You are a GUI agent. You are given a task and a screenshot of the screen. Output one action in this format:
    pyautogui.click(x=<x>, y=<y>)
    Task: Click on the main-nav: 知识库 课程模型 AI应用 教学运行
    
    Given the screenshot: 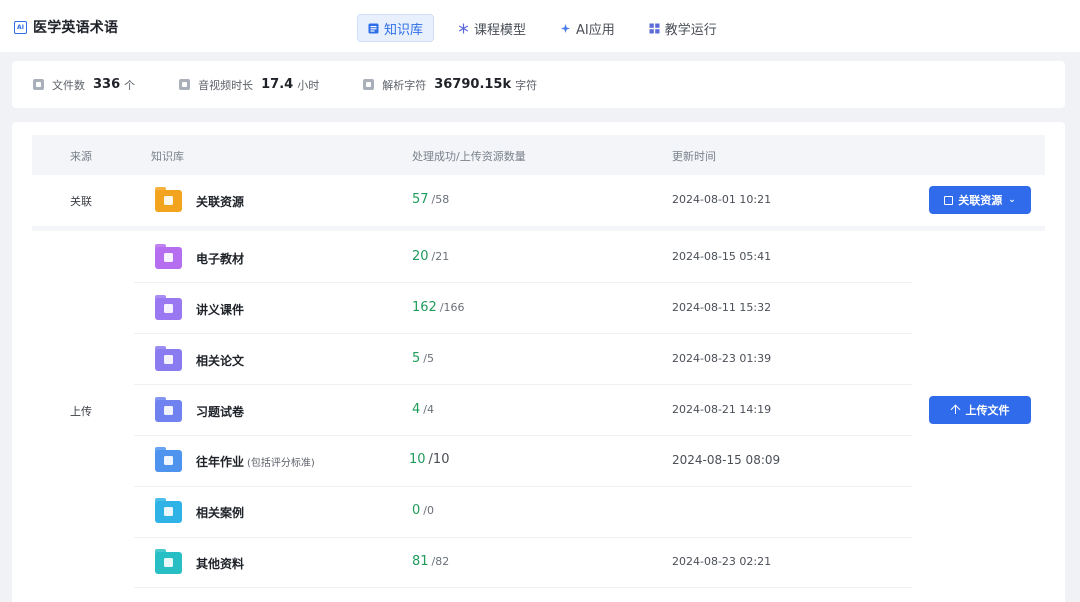 What is the action you would take?
    pyautogui.click(x=549, y=28)
    